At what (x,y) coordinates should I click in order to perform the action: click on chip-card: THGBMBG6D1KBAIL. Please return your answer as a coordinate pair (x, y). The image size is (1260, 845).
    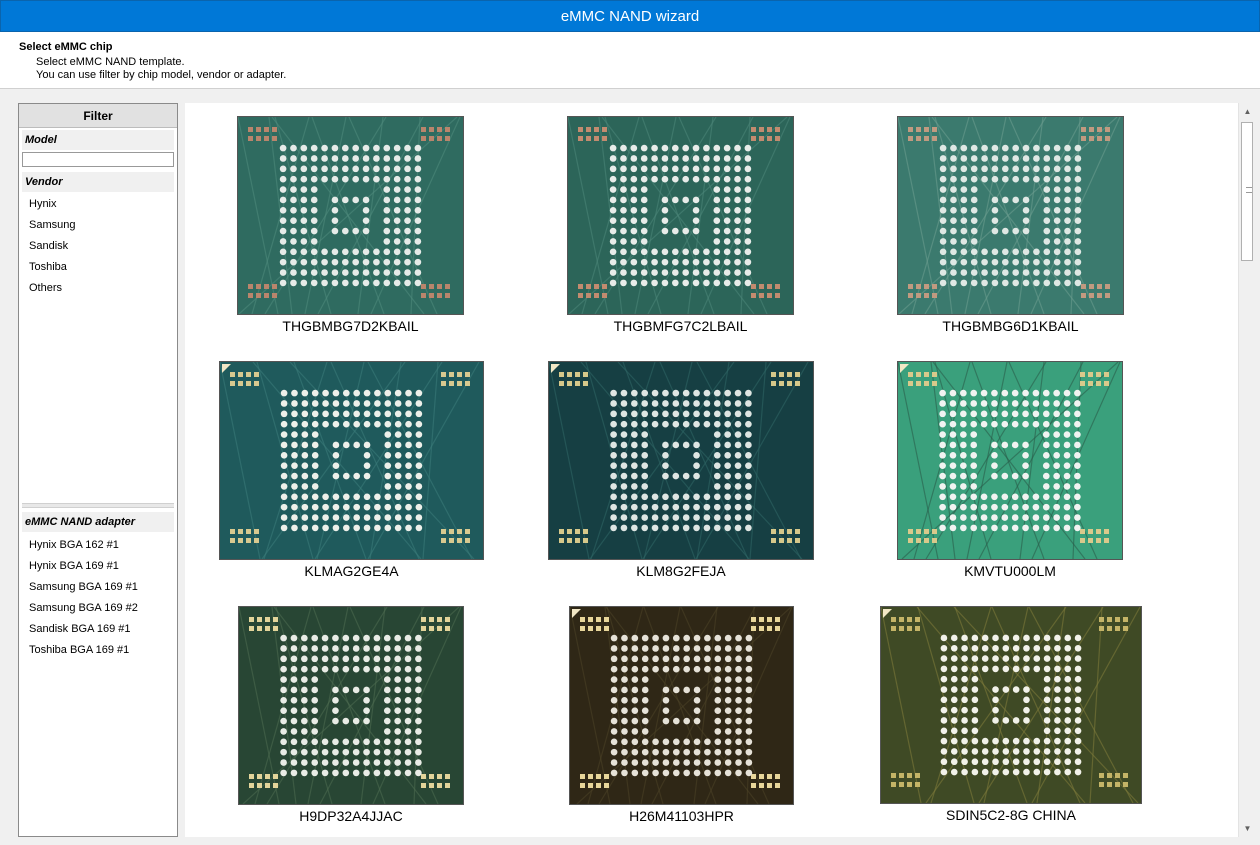
    Looking at the image, I should click on (1010, 225).